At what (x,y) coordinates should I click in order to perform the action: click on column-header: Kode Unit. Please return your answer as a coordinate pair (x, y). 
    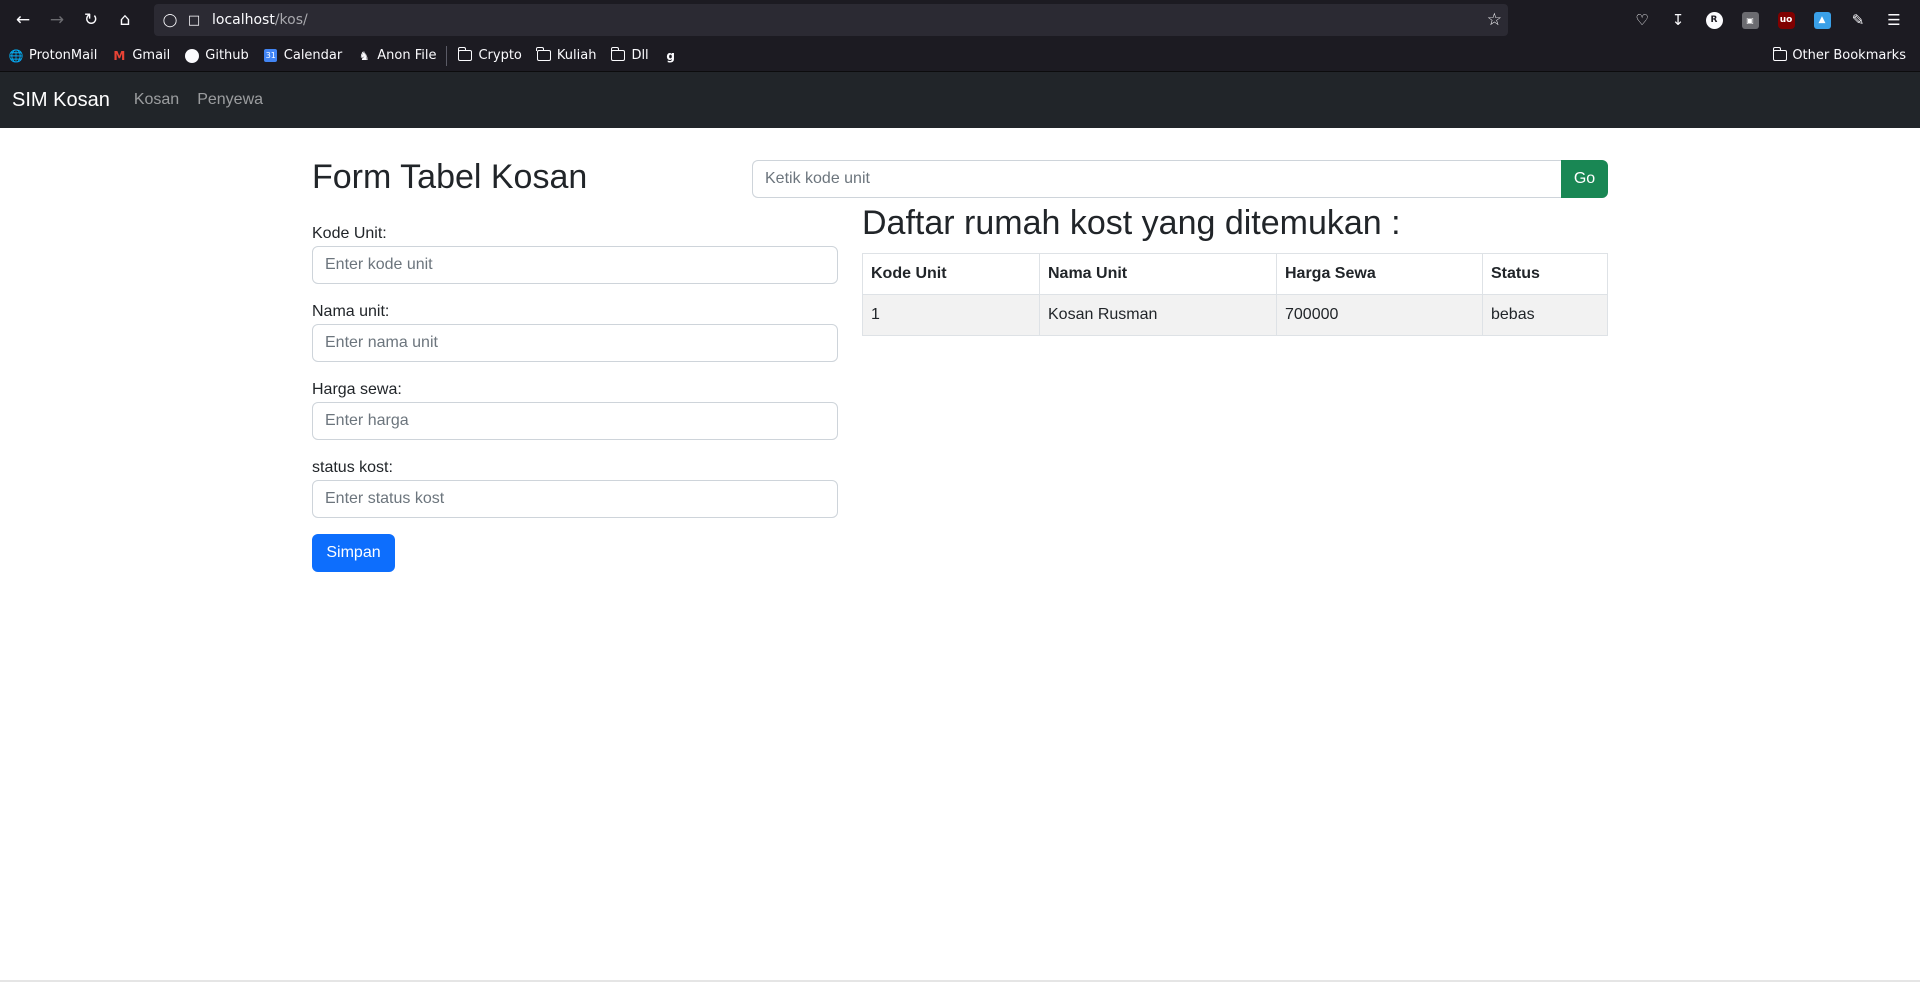
    Looking at the image, I should click on (951, 274).